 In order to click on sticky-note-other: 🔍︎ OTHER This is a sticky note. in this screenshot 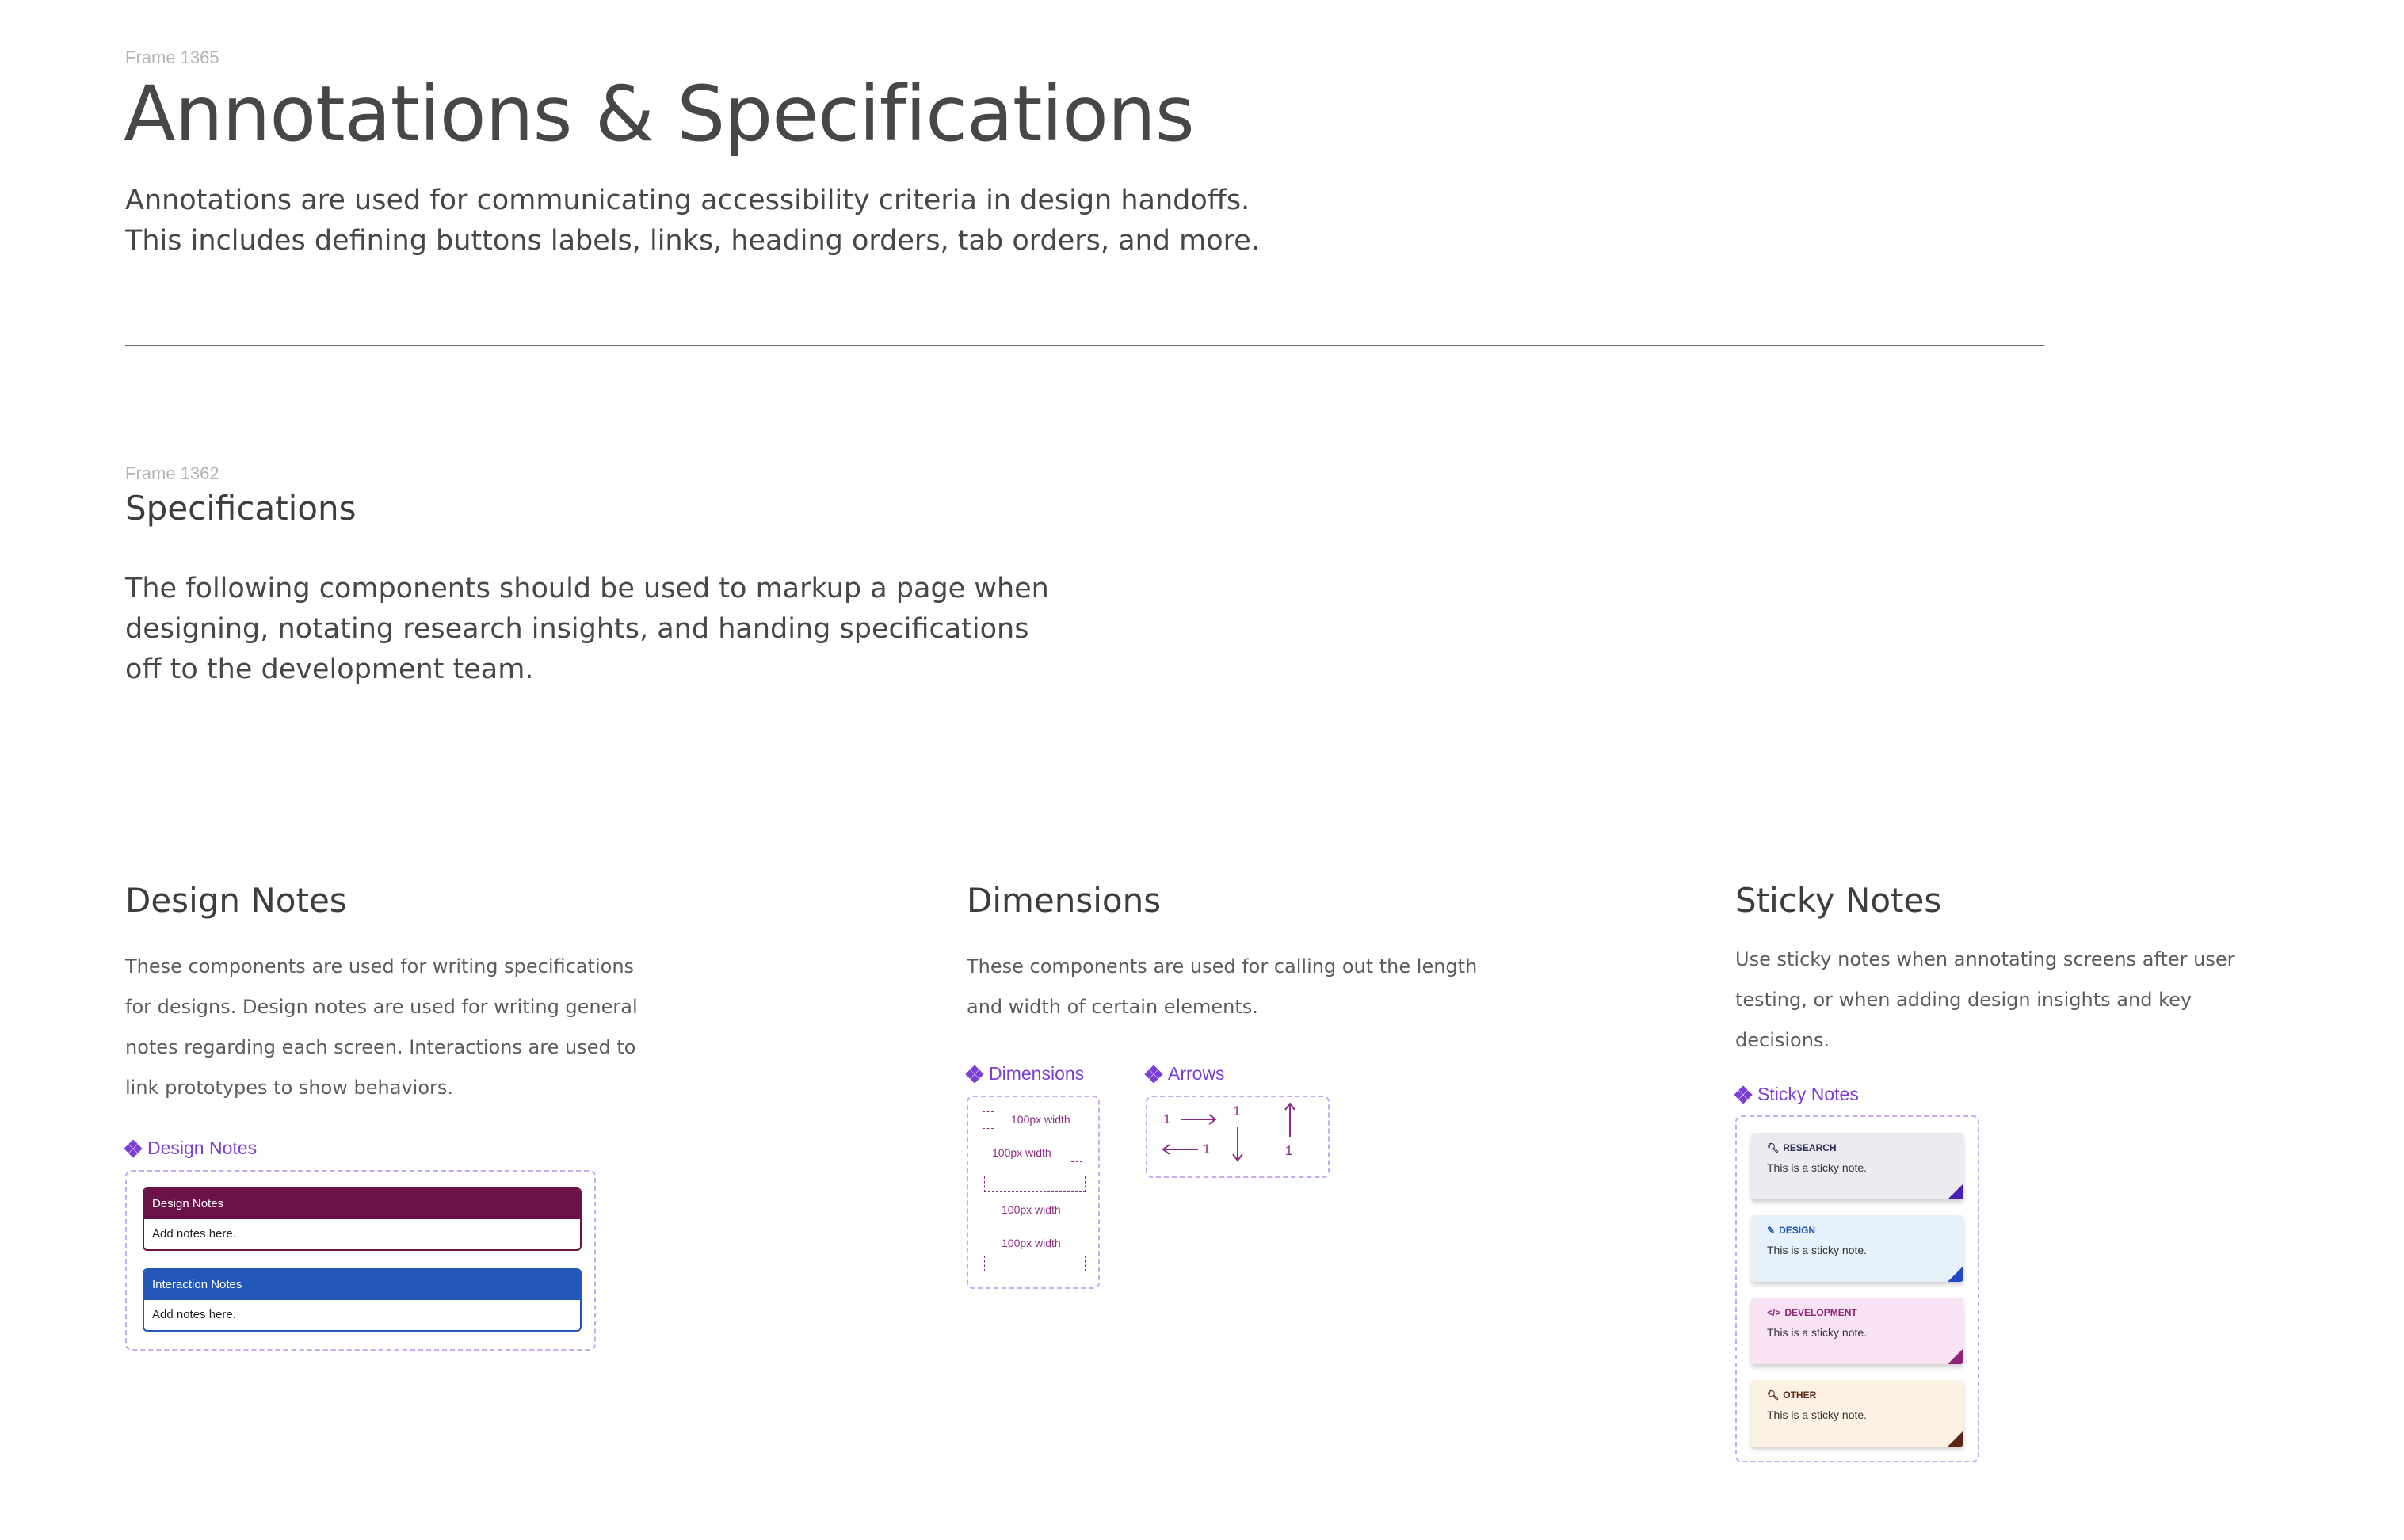, I will do `click(1857, 1413)`.